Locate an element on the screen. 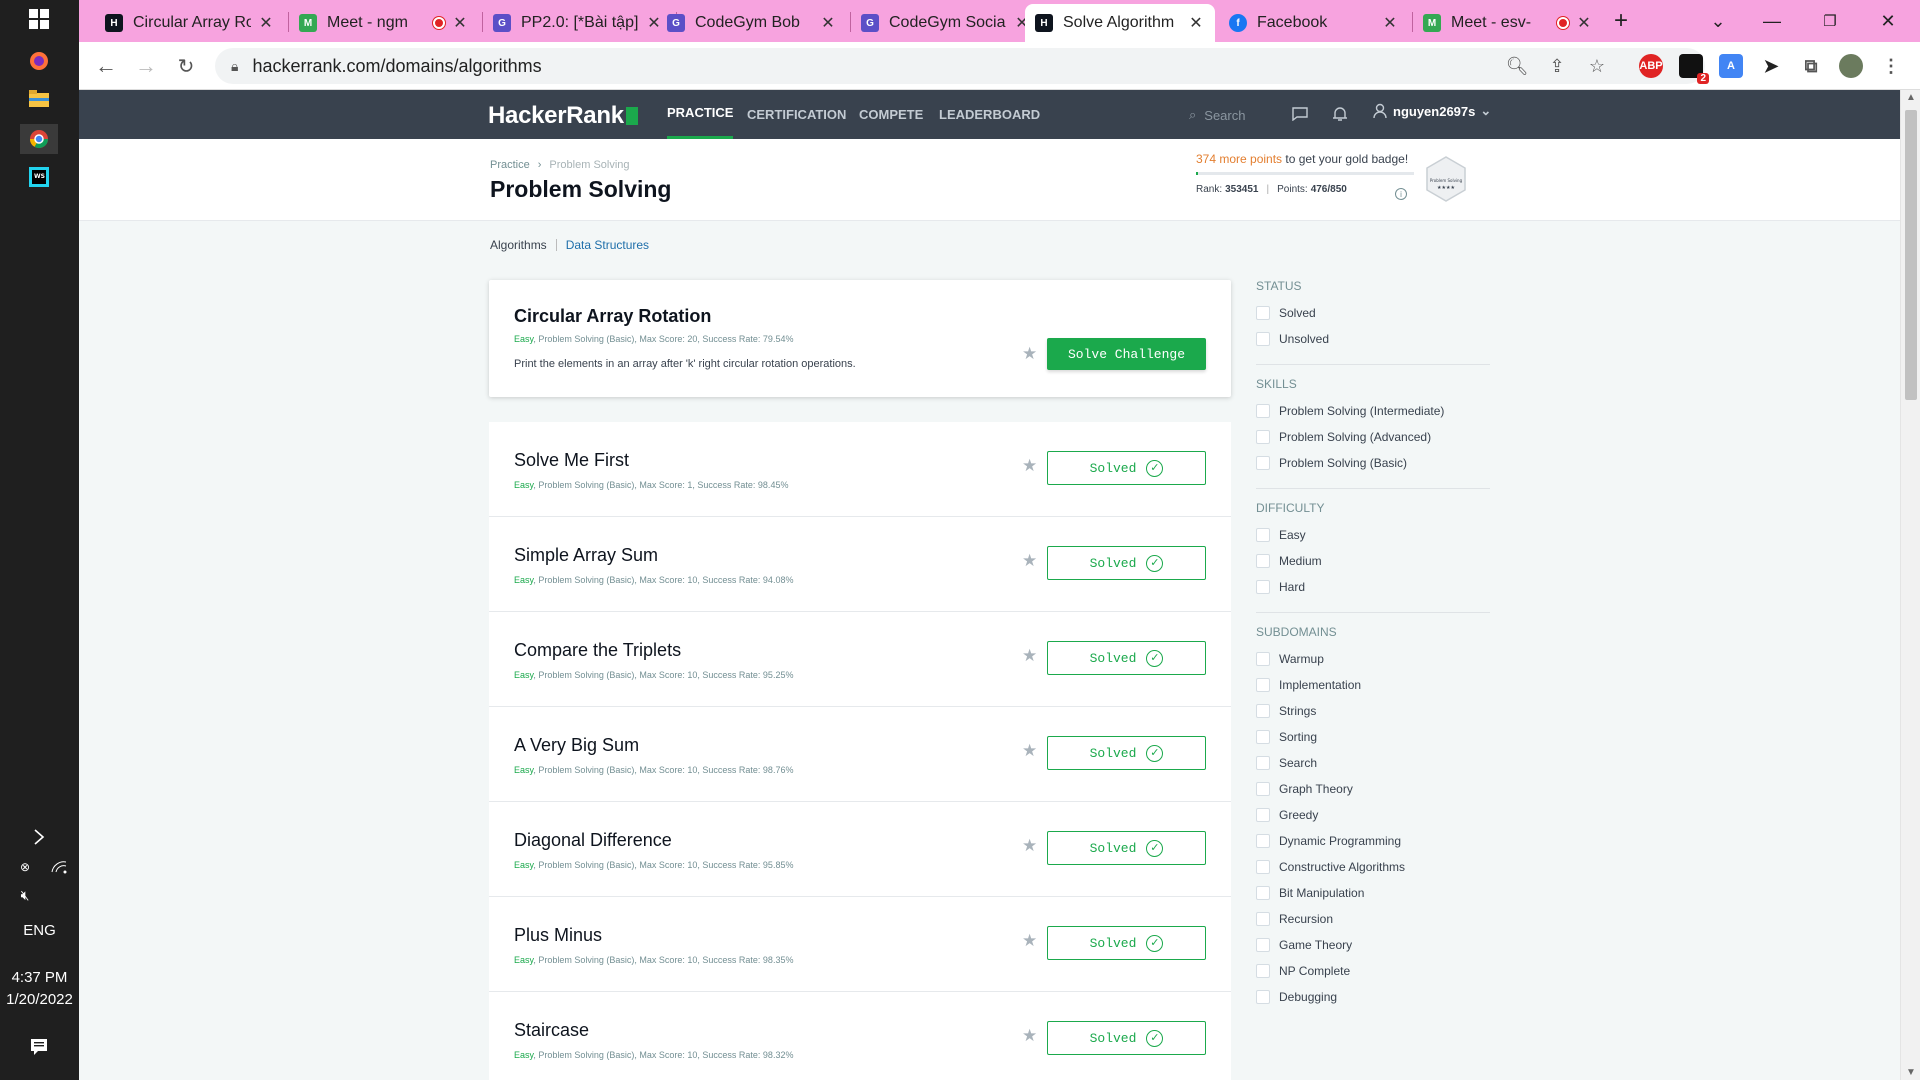 The width and height of the screenshot is (1920, 1080). filter-option: Greedy is located at coordinates (1373, 815).